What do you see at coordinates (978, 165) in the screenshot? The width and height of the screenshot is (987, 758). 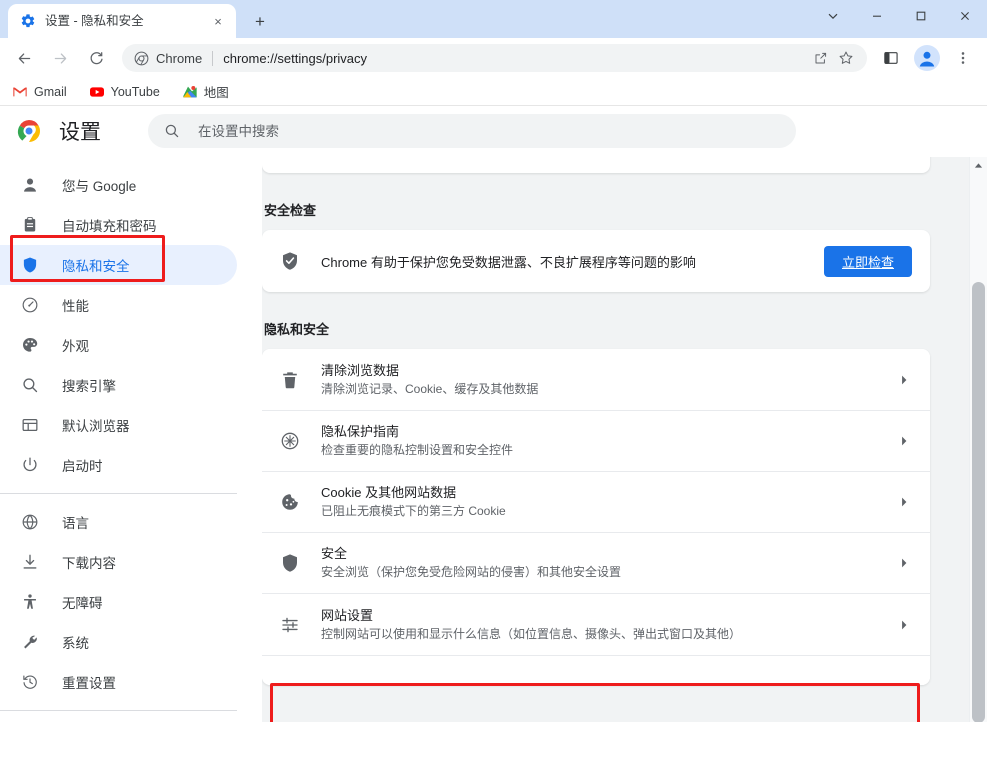 I see `scroll-up-arrow-icon` at bounding box center [978, 165].